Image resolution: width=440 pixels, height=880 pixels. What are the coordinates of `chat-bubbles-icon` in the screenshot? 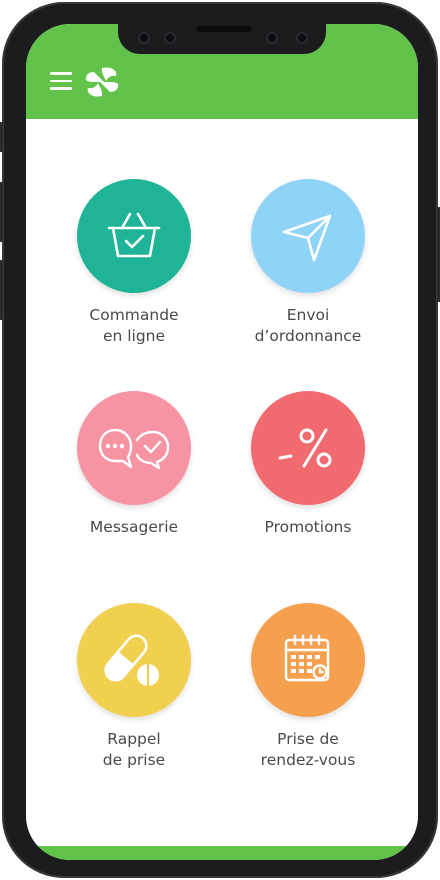 It's located at (134, 449).